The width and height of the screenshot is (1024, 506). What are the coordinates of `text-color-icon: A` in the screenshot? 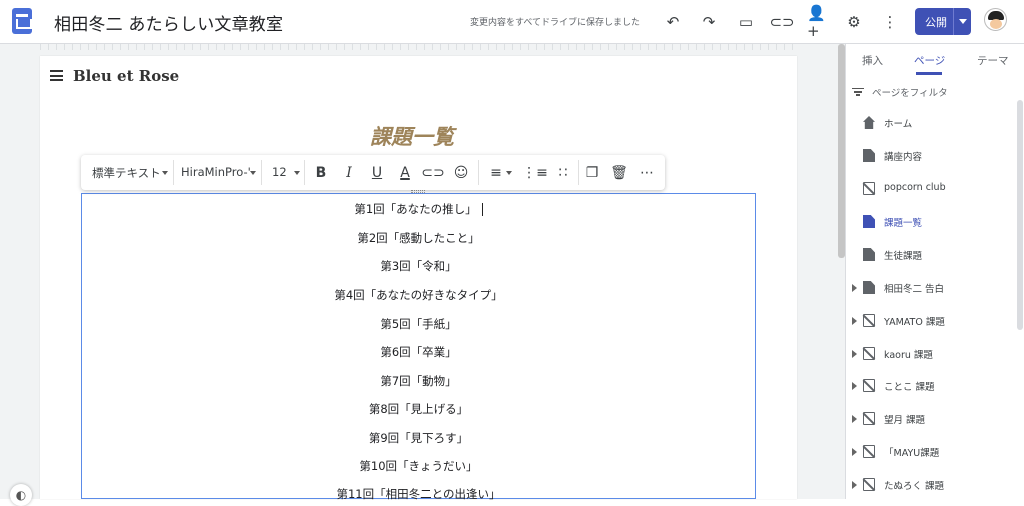 It's located at (405, 173).